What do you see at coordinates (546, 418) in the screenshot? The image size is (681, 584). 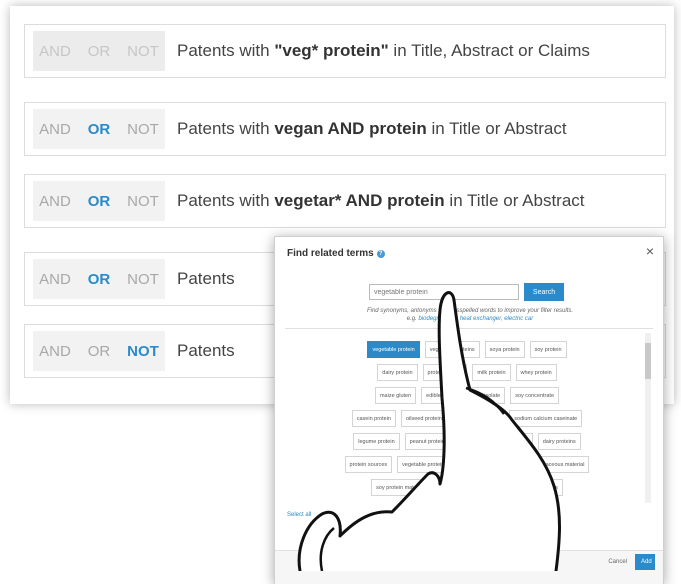 I see `term-chip: sodium calcium caseinate` at bounding box center [546, 418].